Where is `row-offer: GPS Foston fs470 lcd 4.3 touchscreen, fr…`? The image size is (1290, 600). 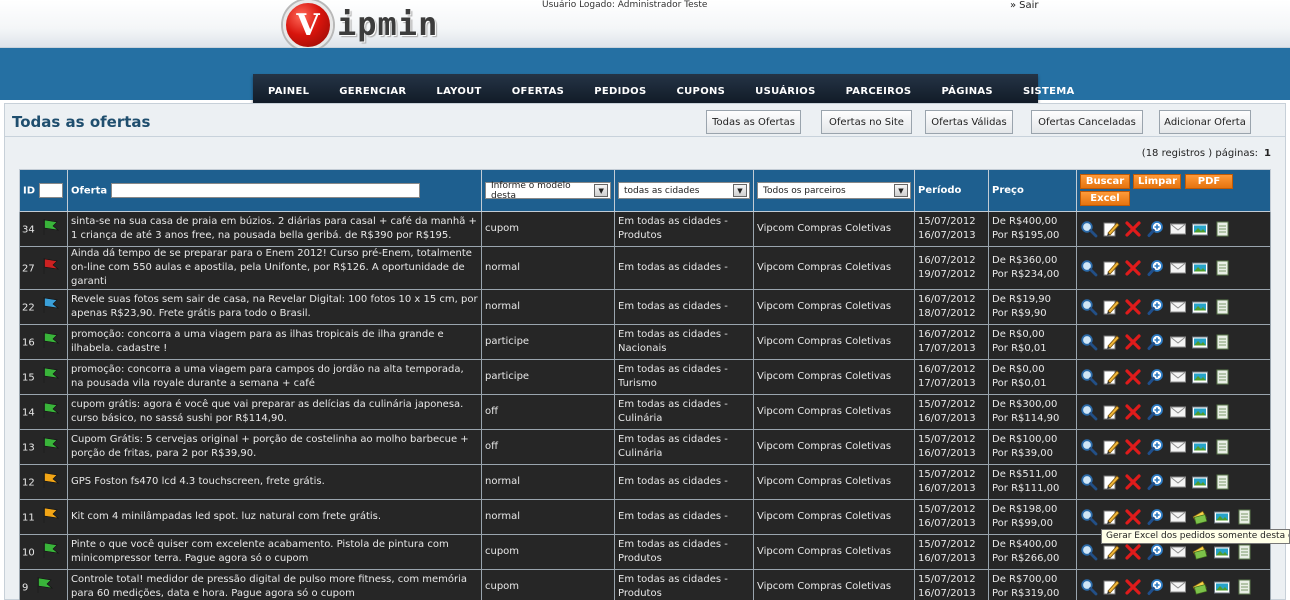 row-offer: GPS Foston fs470 lcd 4.3 touchscreen, fr… is located at coordinates (274, 482).